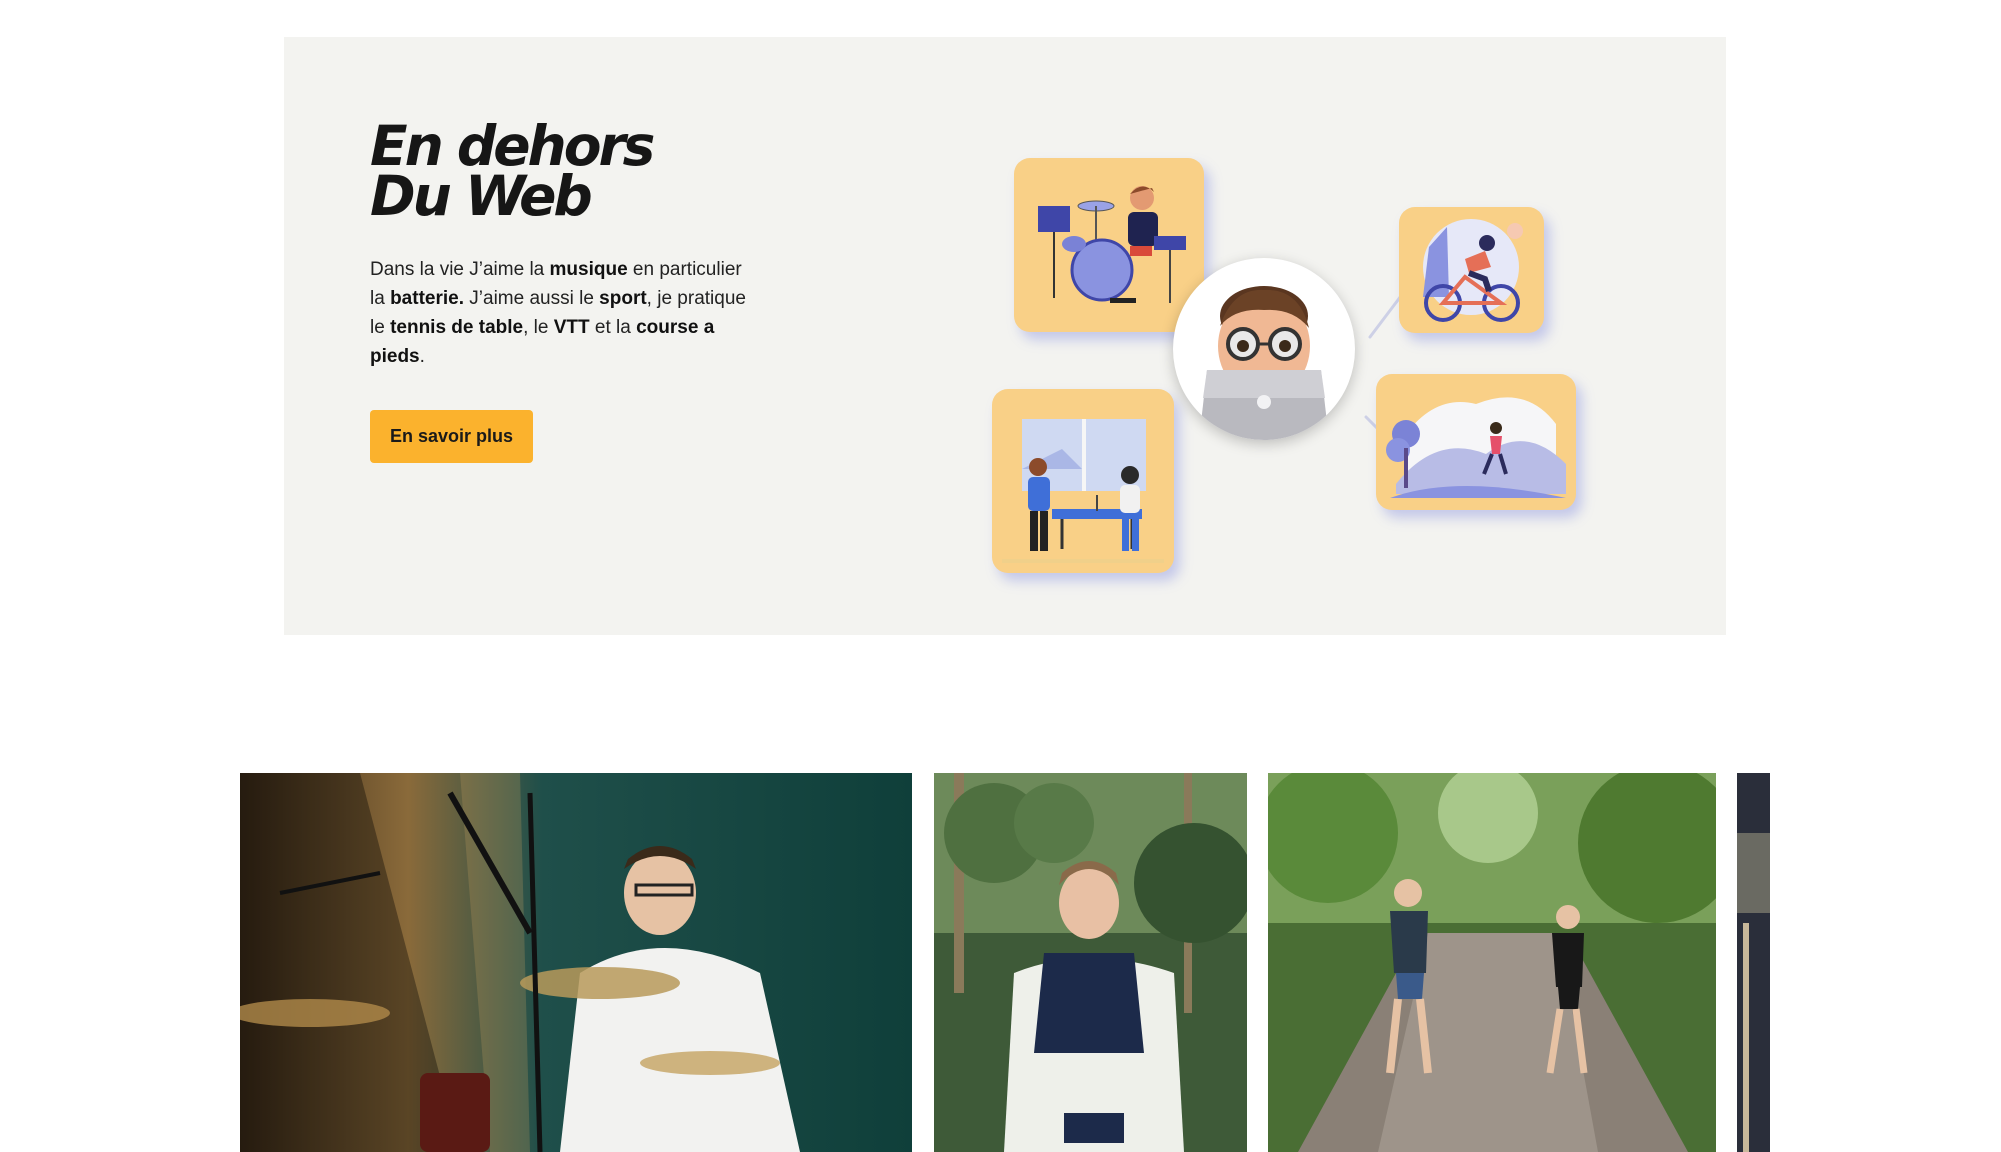 The width and height of the screenshot is (2001, 1152). What do you see at coordinates (422, 356) in the screenshot?
I see `desc-text: .` at bounding box center [422, 356].